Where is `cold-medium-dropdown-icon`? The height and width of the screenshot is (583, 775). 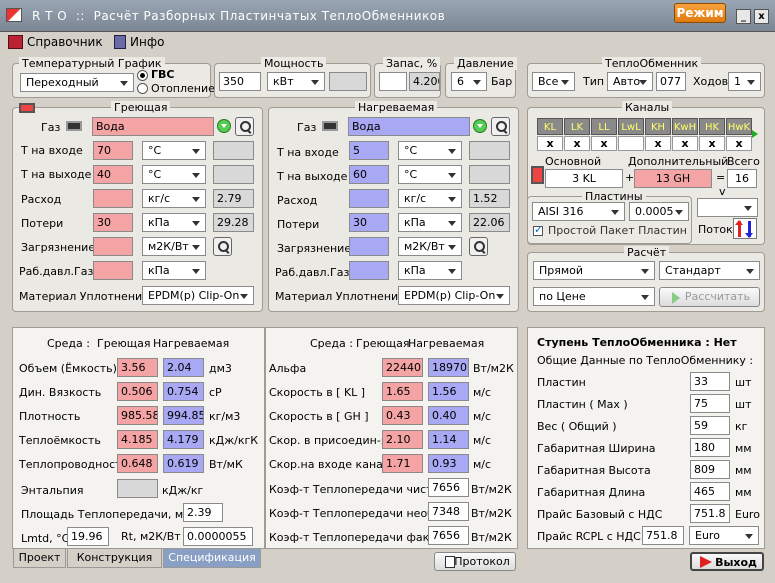
cold-medium-dropdown-icon is located at coordinates (480, 126).